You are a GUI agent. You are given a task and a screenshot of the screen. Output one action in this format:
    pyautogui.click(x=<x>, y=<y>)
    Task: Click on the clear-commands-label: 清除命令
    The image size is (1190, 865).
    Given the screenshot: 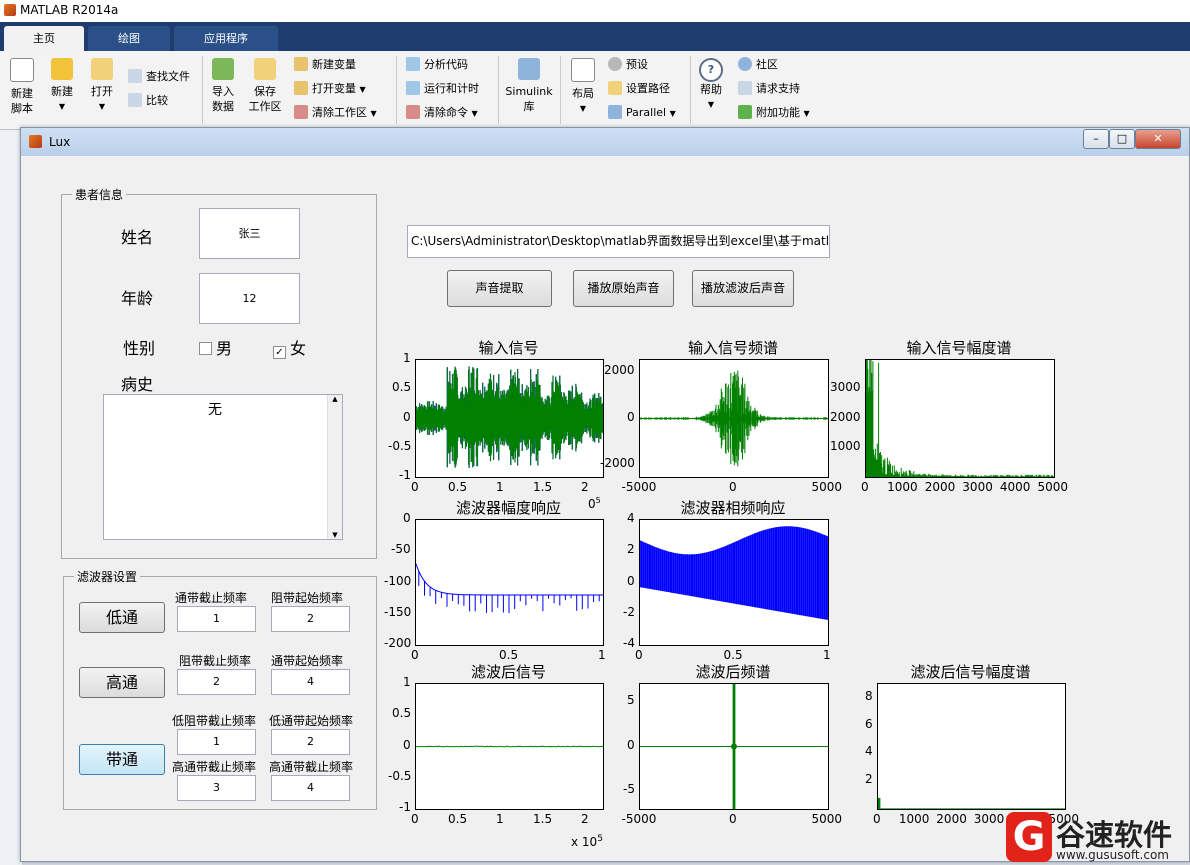 What is the action you would take?
    pyautogui.click(x=446, y=112)
    